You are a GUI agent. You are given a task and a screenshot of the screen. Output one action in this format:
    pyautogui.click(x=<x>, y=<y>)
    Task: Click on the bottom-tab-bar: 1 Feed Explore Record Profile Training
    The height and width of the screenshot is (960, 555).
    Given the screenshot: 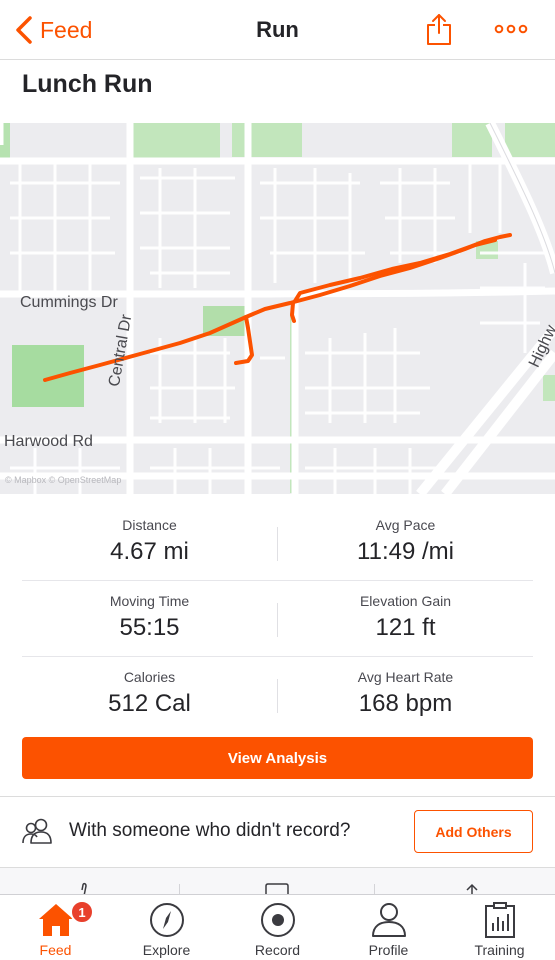 What is the action you would take?
    pyautogui.click(x=277, y=927)
    